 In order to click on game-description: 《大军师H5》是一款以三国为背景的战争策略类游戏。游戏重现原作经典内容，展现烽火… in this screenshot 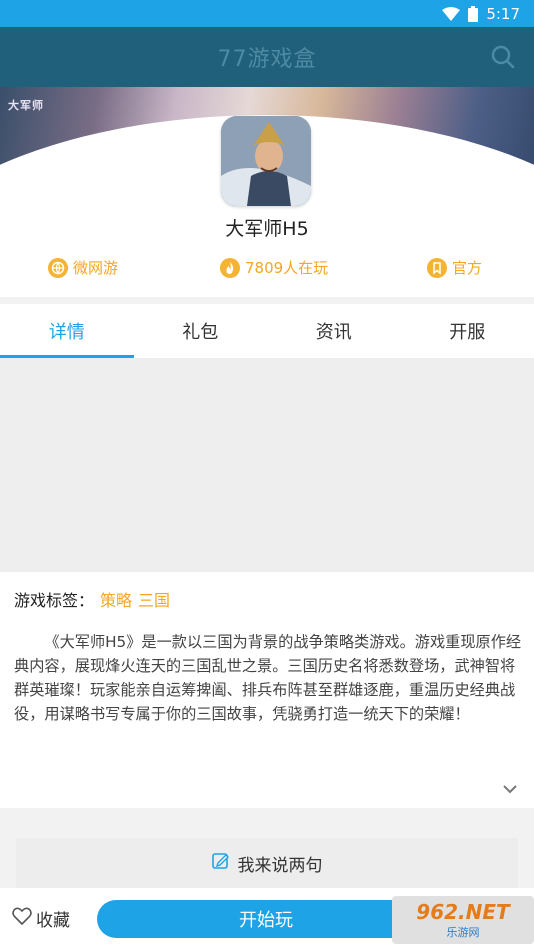, I will do `click(268, 678)`.